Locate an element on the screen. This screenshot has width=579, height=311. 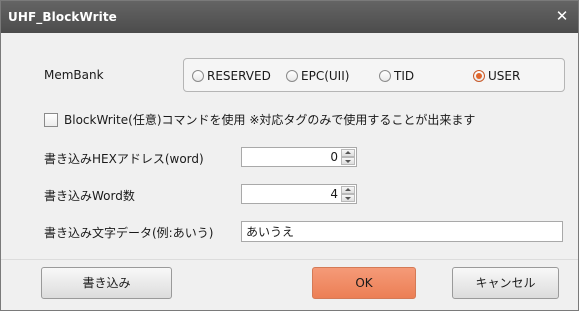
hex-address-stepper: 0 is located at coordinates (299, 157).